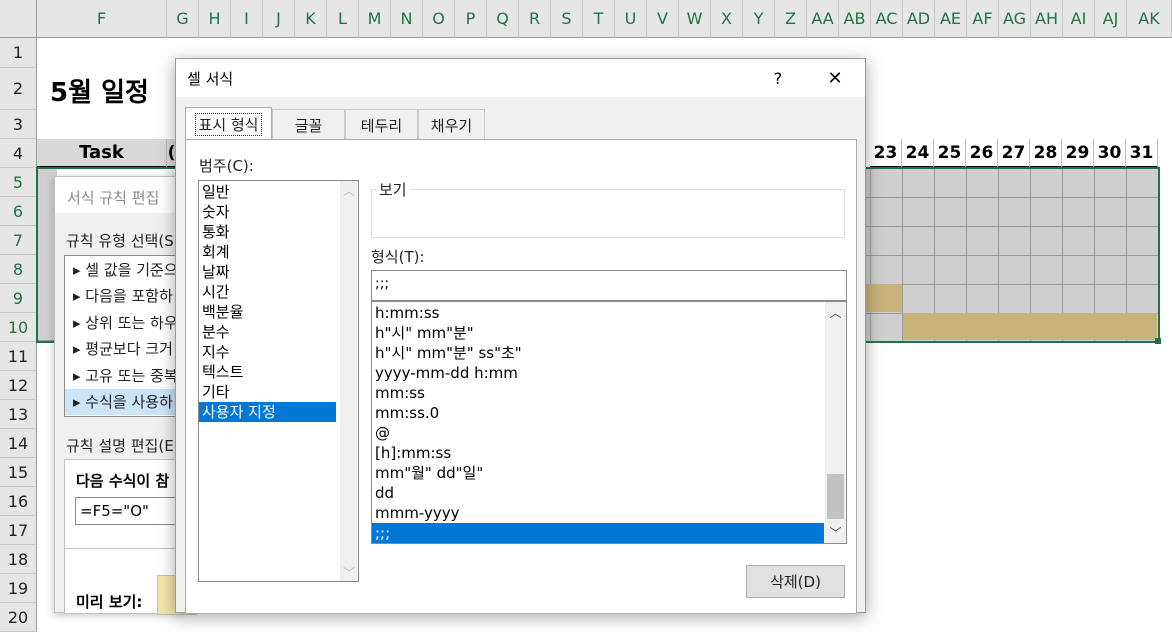  Describe the element at coordinates (598, 493) in the screenshot. I see `format-item: dd` at that location.